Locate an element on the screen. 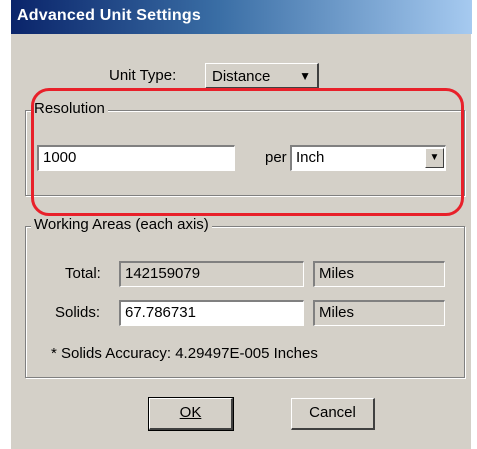 The image size is (477, 449). cancel-button-label: Cancel is located at coordinates (332, 412).